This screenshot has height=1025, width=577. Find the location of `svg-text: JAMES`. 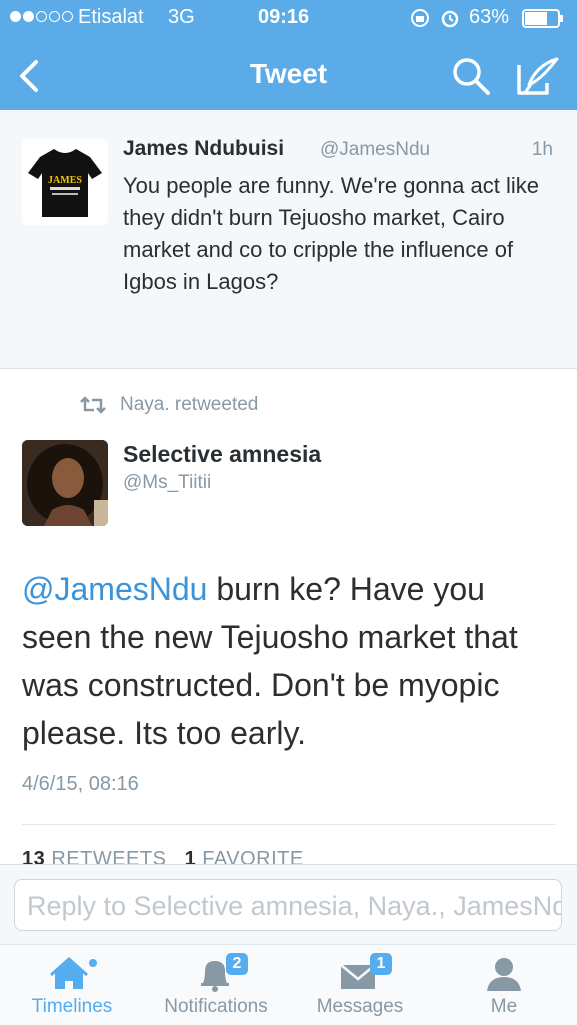

svg-text: JAMES is located at coordinates (65, 180).